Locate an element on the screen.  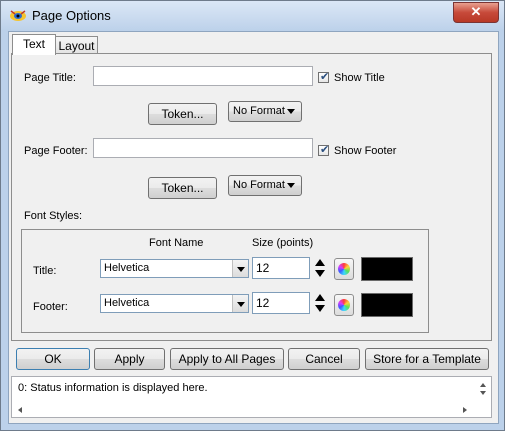
scroll-left-icon is located at coordinates (20, 410).